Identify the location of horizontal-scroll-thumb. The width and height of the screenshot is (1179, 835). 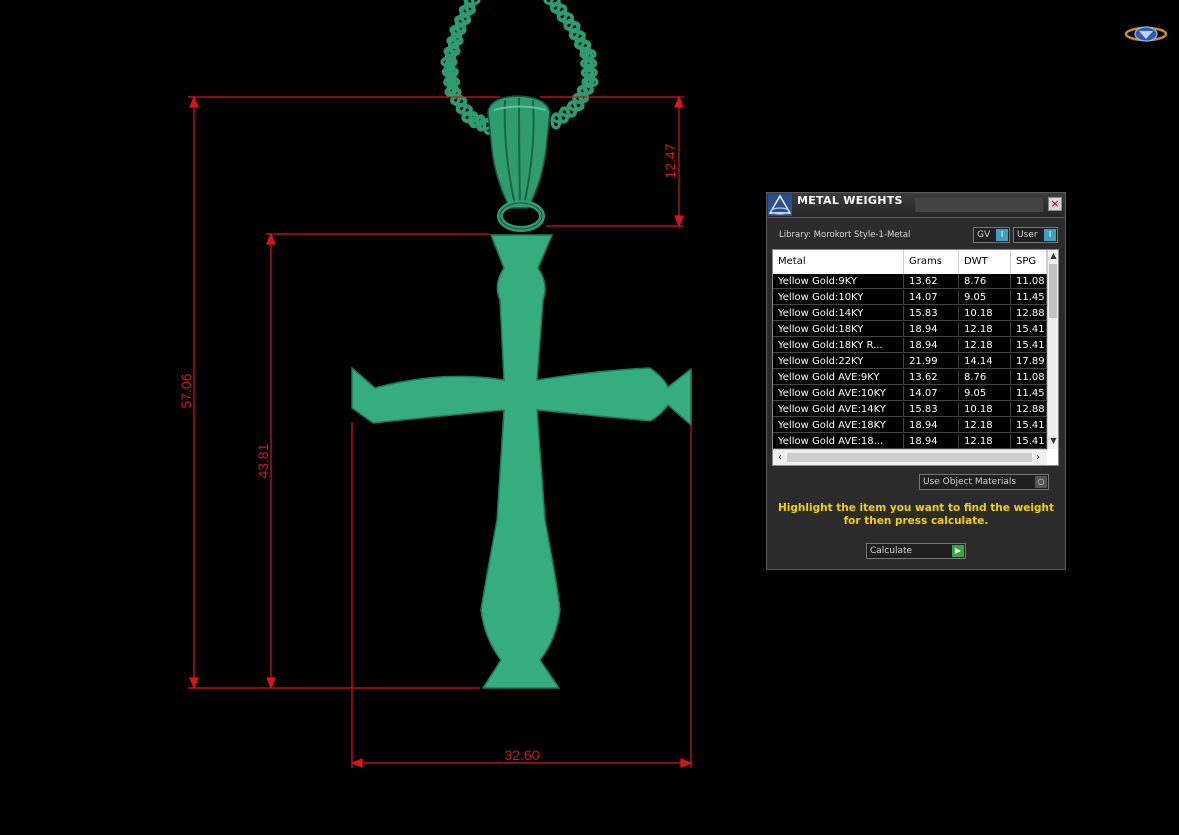
(909, 457).